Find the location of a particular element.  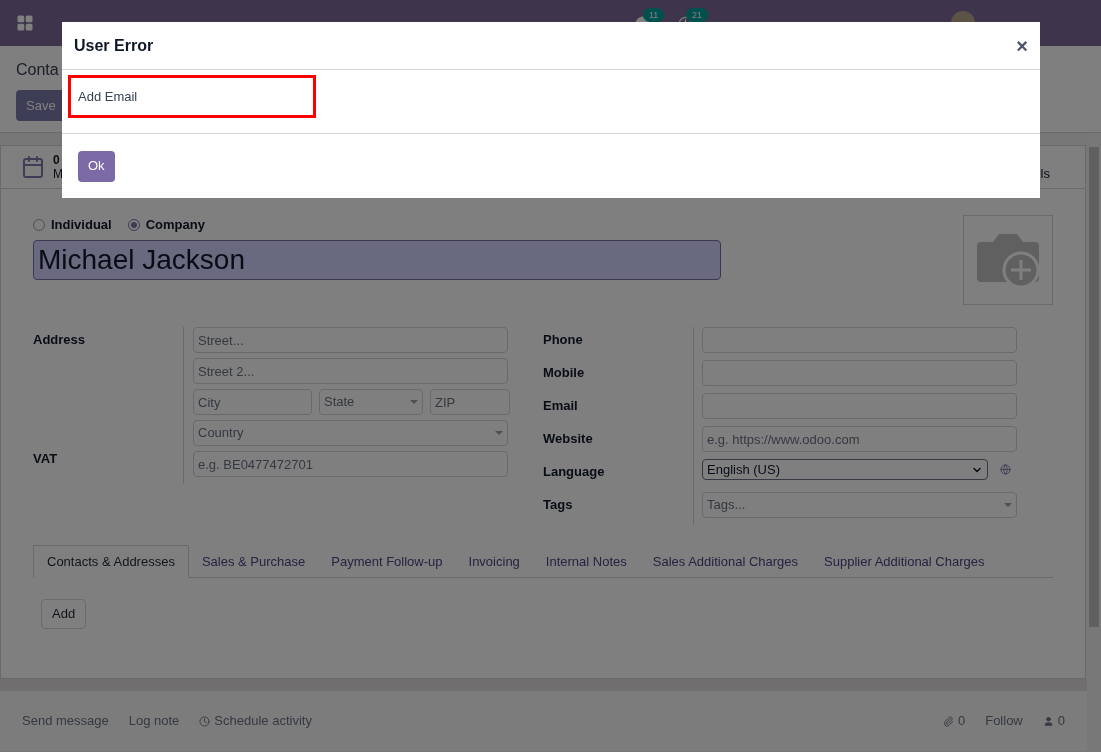

scrollbar is located at coordinates (1094, 442).